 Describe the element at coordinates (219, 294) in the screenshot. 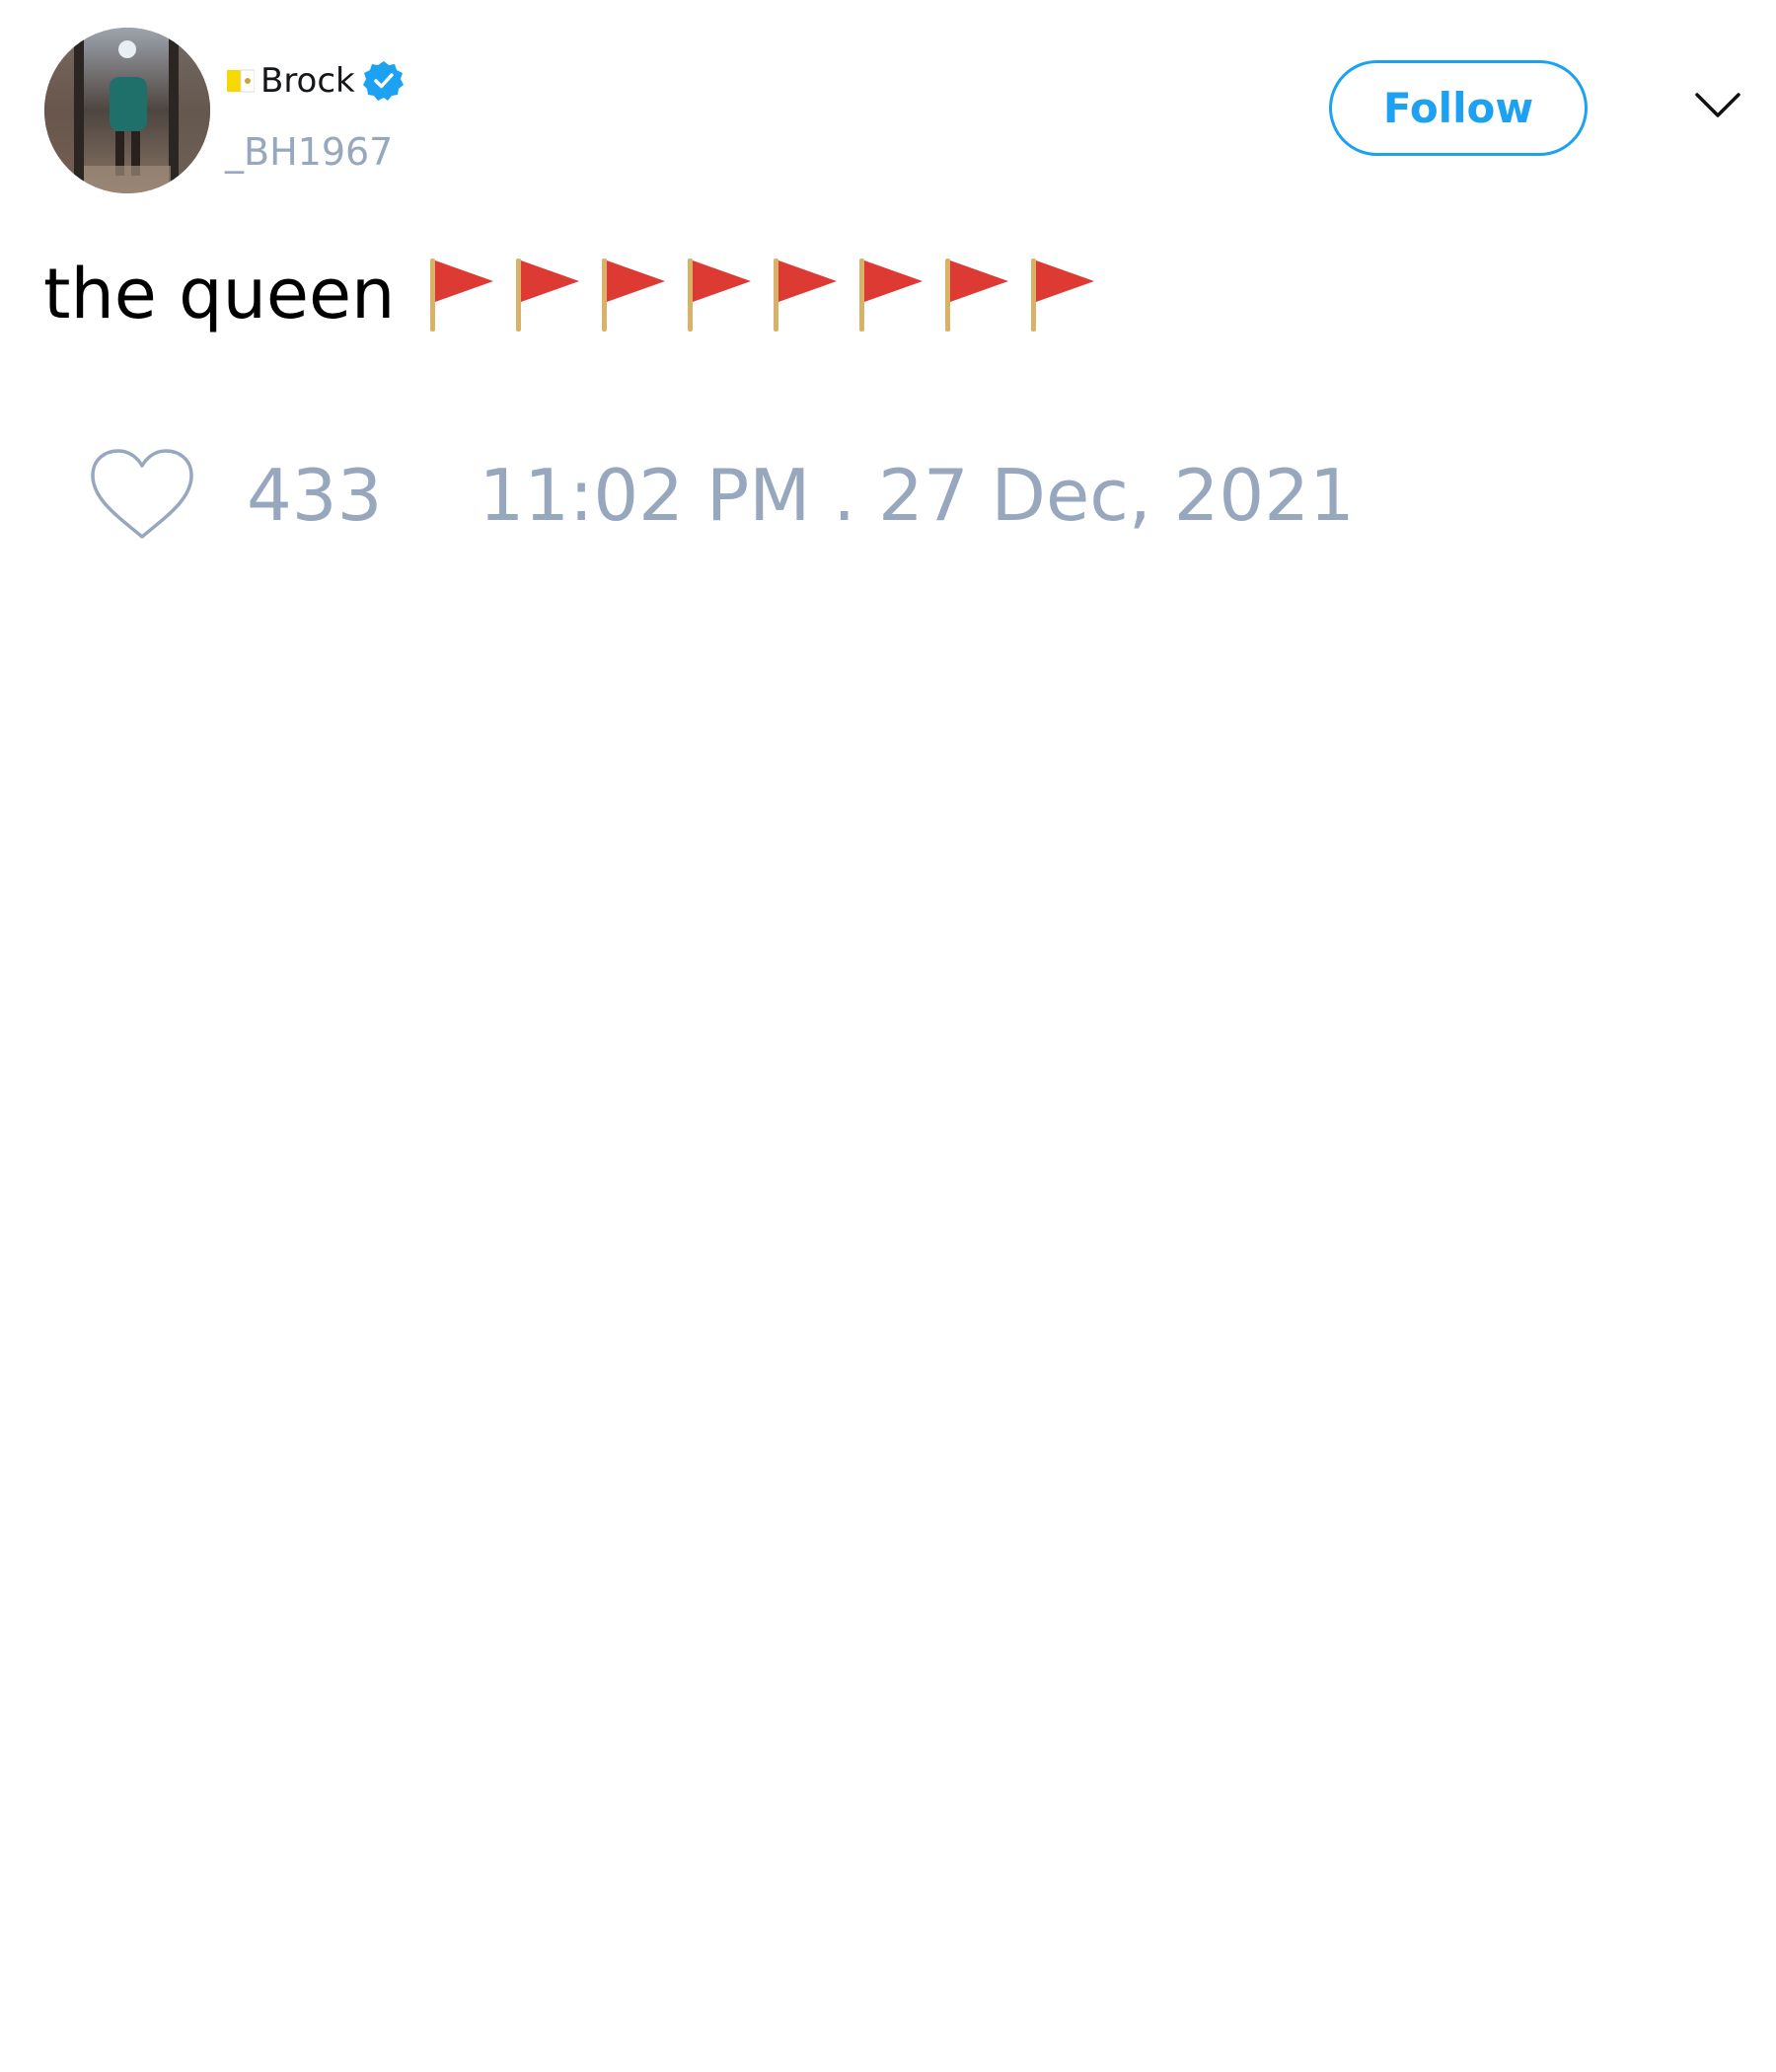

I see `tweet-text: the queen` at that location.